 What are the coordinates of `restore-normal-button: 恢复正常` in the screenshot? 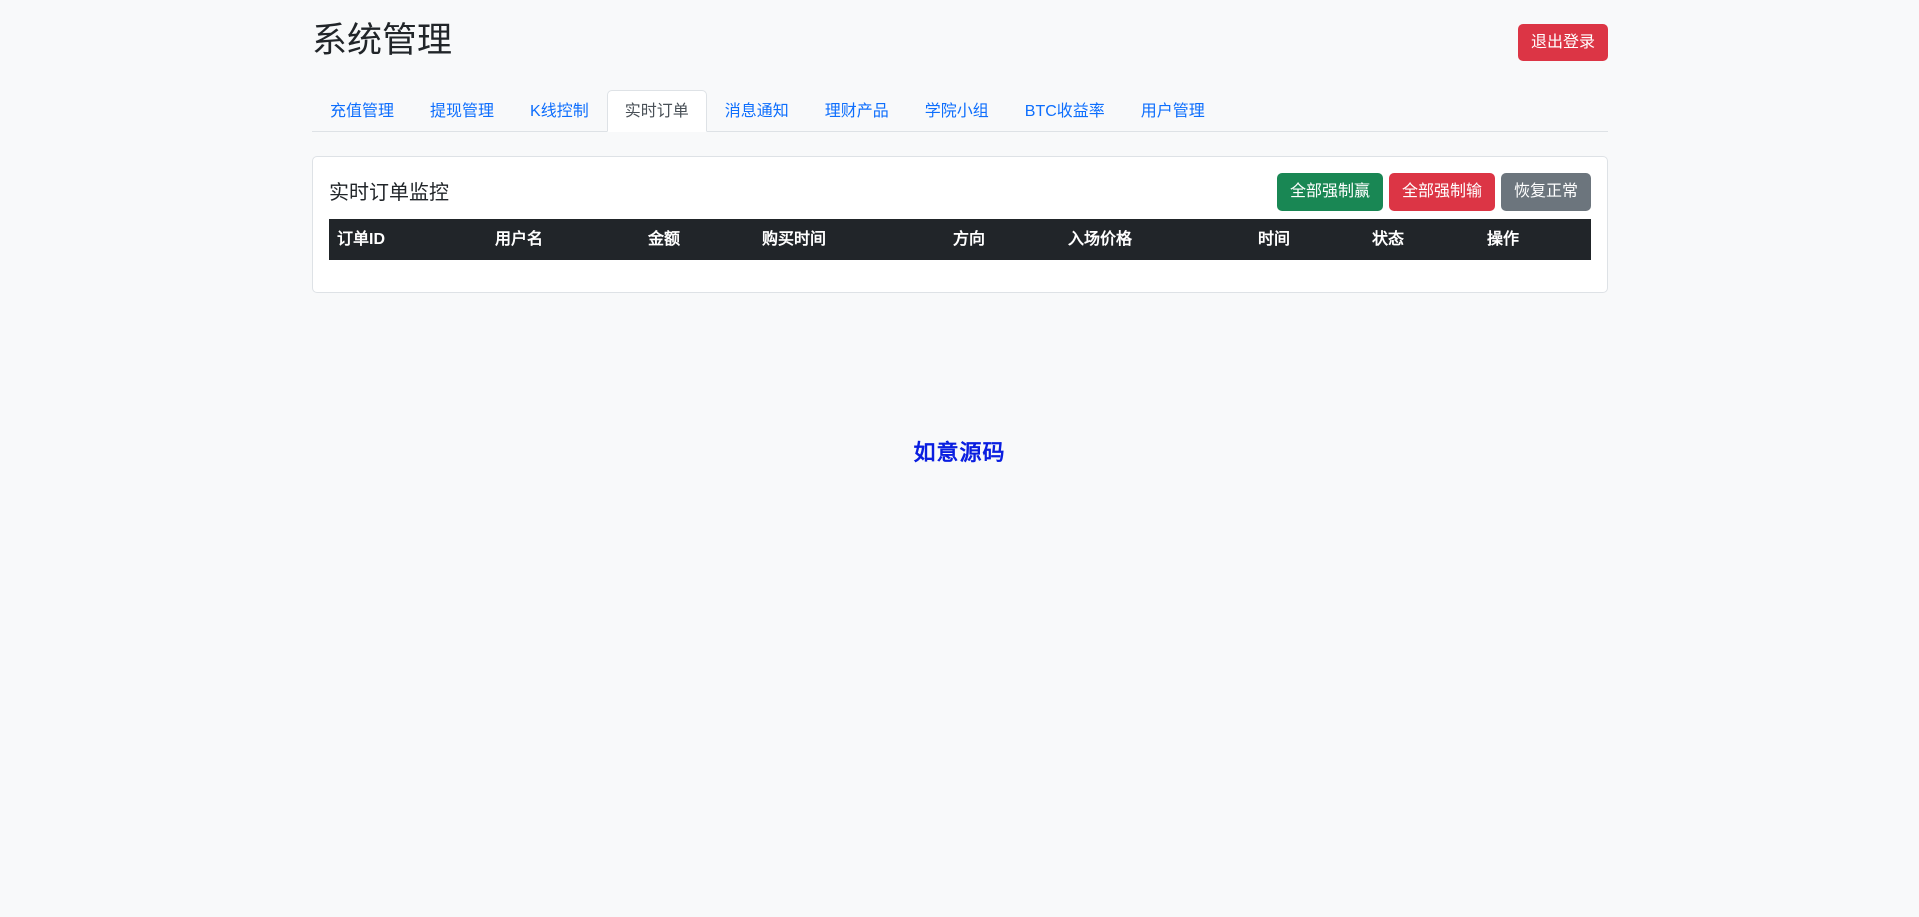 It's located at (1545, 192).